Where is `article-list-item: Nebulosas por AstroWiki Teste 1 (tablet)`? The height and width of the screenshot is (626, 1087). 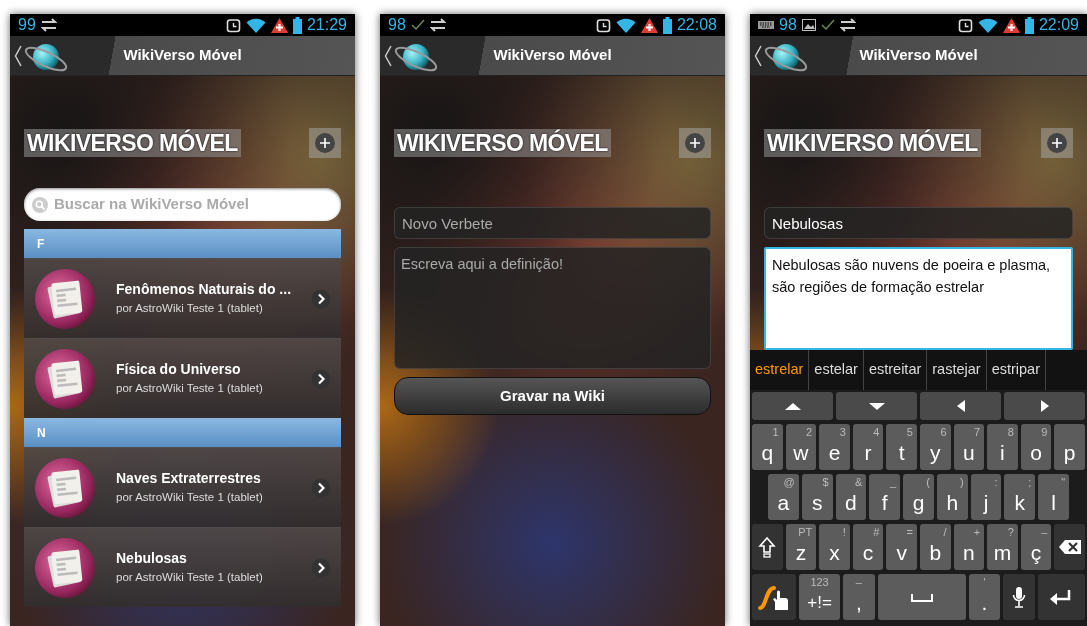 article-list-item: Nebulosas por AstroWiki Teste 1 (tablet) is located at coordinates (182, 567).